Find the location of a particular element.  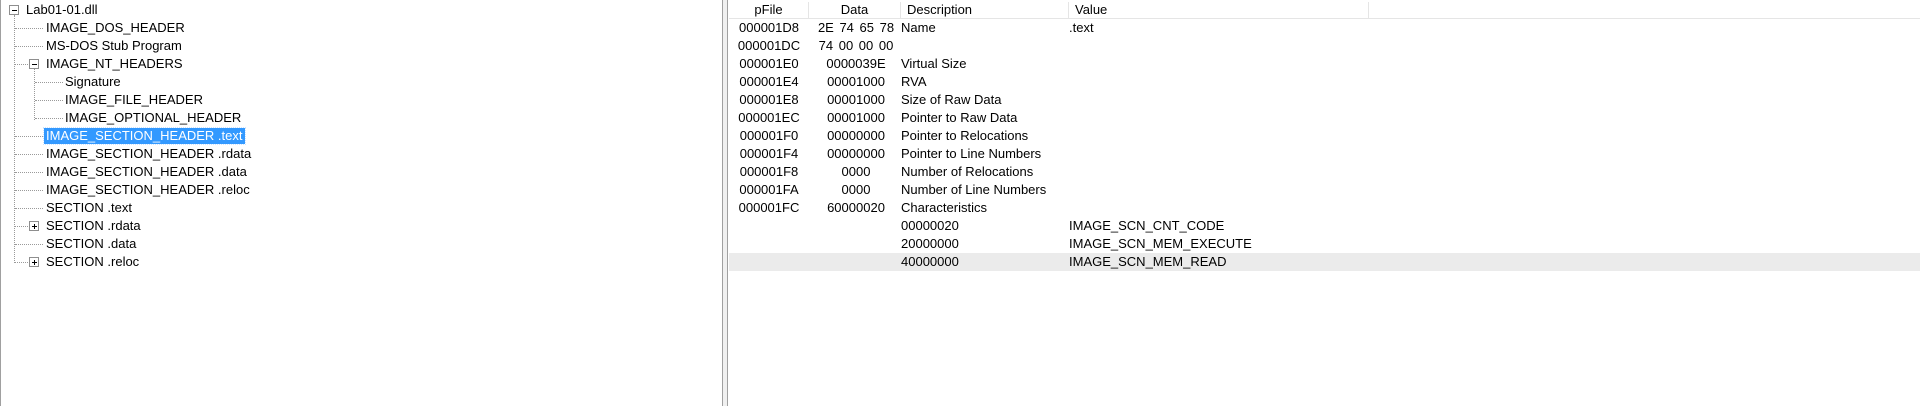

tree-item-section-header-text: IMAGE_SECTION_HEADER .text is located at coordinates (144, 136).